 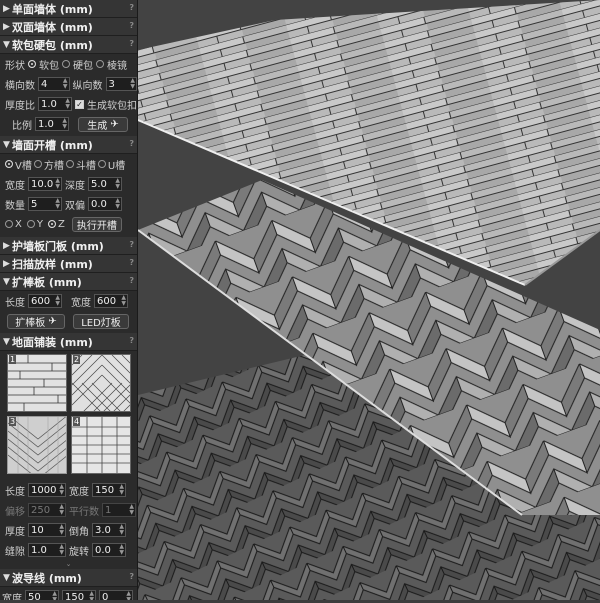 What do you see at coordinates (47, 510) in the screenshot?
I see `floor-offset-input: 250 ▲ ▼` at bounding box center [47, 510].